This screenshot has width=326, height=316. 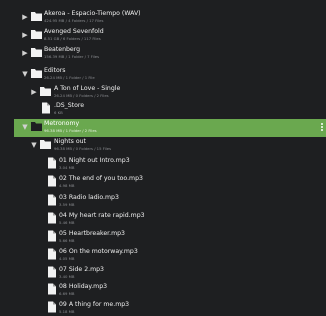 I want to click on tree-row-name: 08 Holiday.mp3, so click(x=83, y=286).